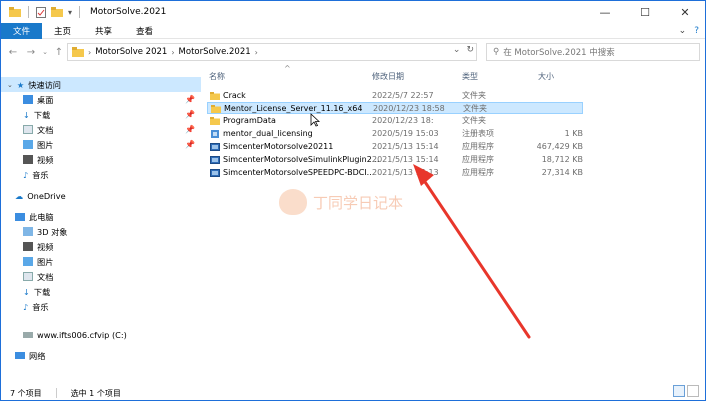  I want to click on tab-view: 查看, so click(144, 31).